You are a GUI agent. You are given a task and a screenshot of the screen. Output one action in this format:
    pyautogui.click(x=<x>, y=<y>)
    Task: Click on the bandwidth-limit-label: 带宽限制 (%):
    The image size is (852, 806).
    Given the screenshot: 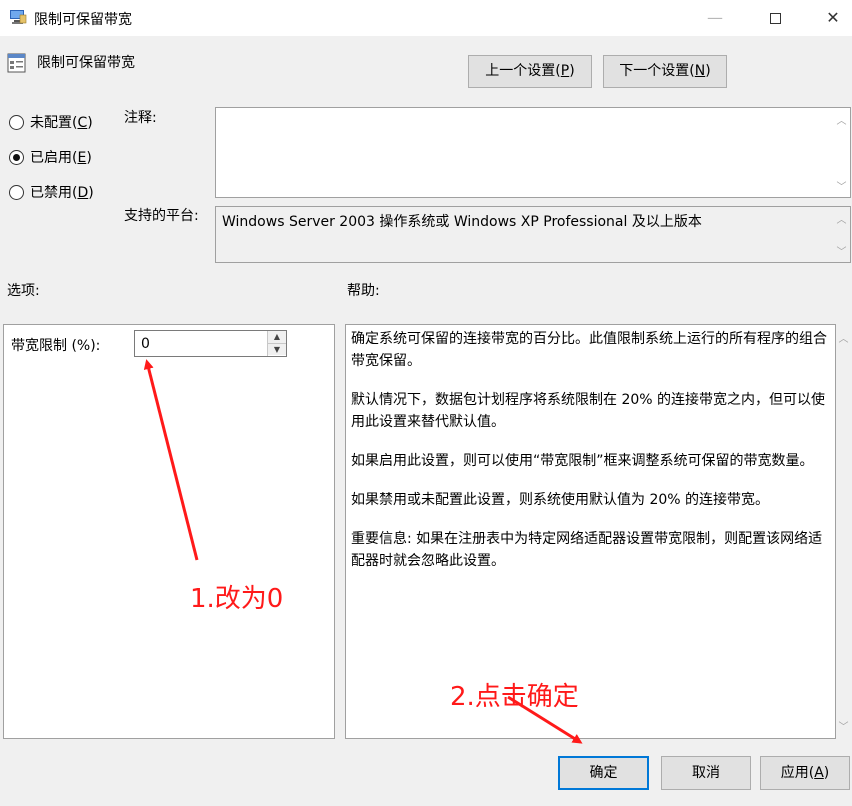 What is the action you would take?
    pyautogui.click(x=56, y=346)
    